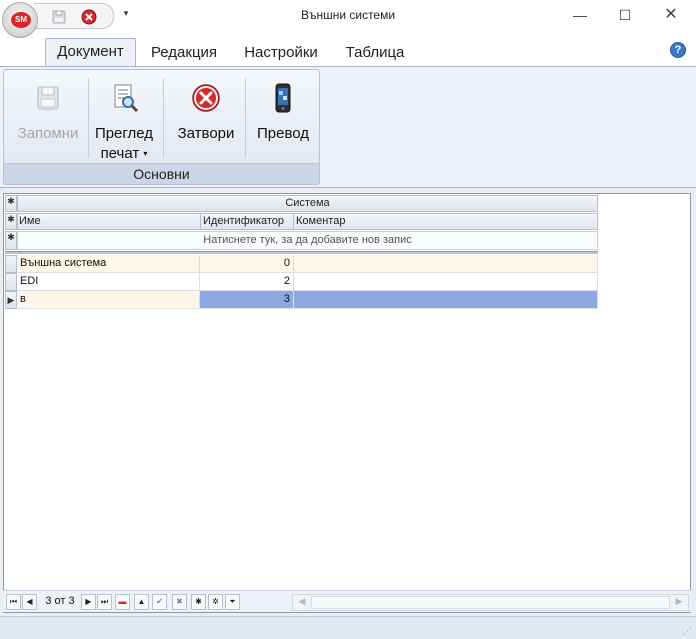 Image resolution: width=696 pixels, height=639 pixels. What do you see at coordinates (48, 98) in the screenshot?
I see `floppy-icon` at bounding box center [48, 98].